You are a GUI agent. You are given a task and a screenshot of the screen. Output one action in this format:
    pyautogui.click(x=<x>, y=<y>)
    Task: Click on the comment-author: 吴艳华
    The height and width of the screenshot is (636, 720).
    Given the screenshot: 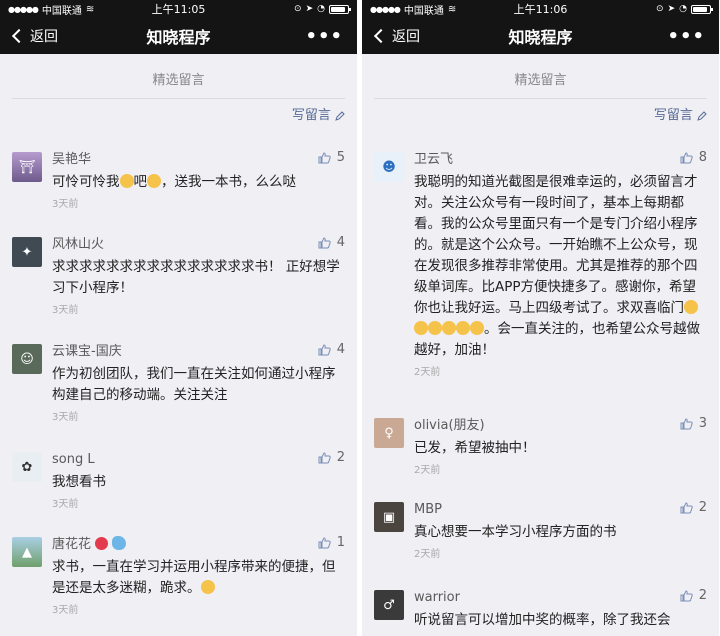 What is the action you would take?
    pyautogui.click(x=72, y=159)
    